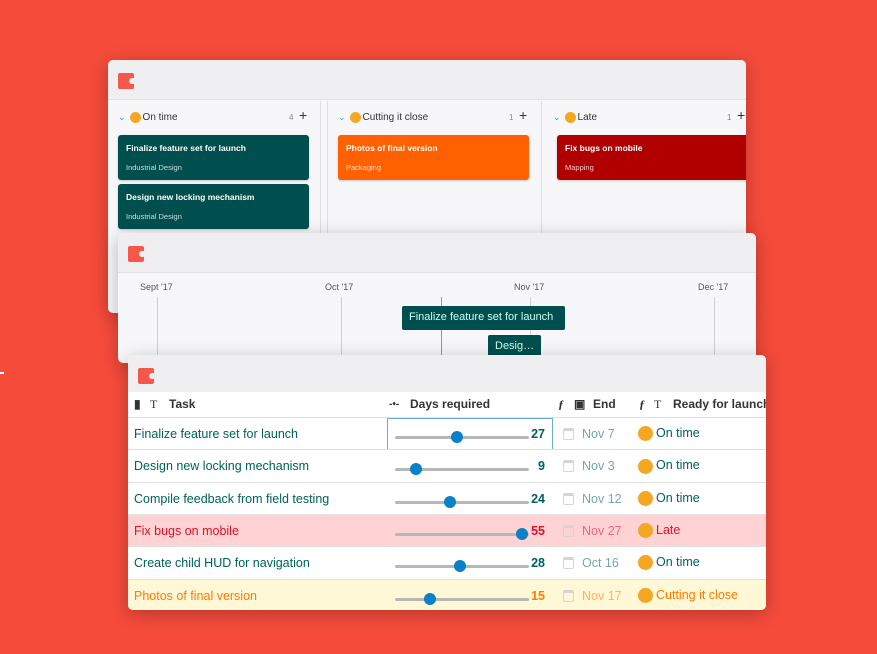 This screenshot has width=877, height=654. I want to click on ready-status: Cutting it close, so click(688, 595).